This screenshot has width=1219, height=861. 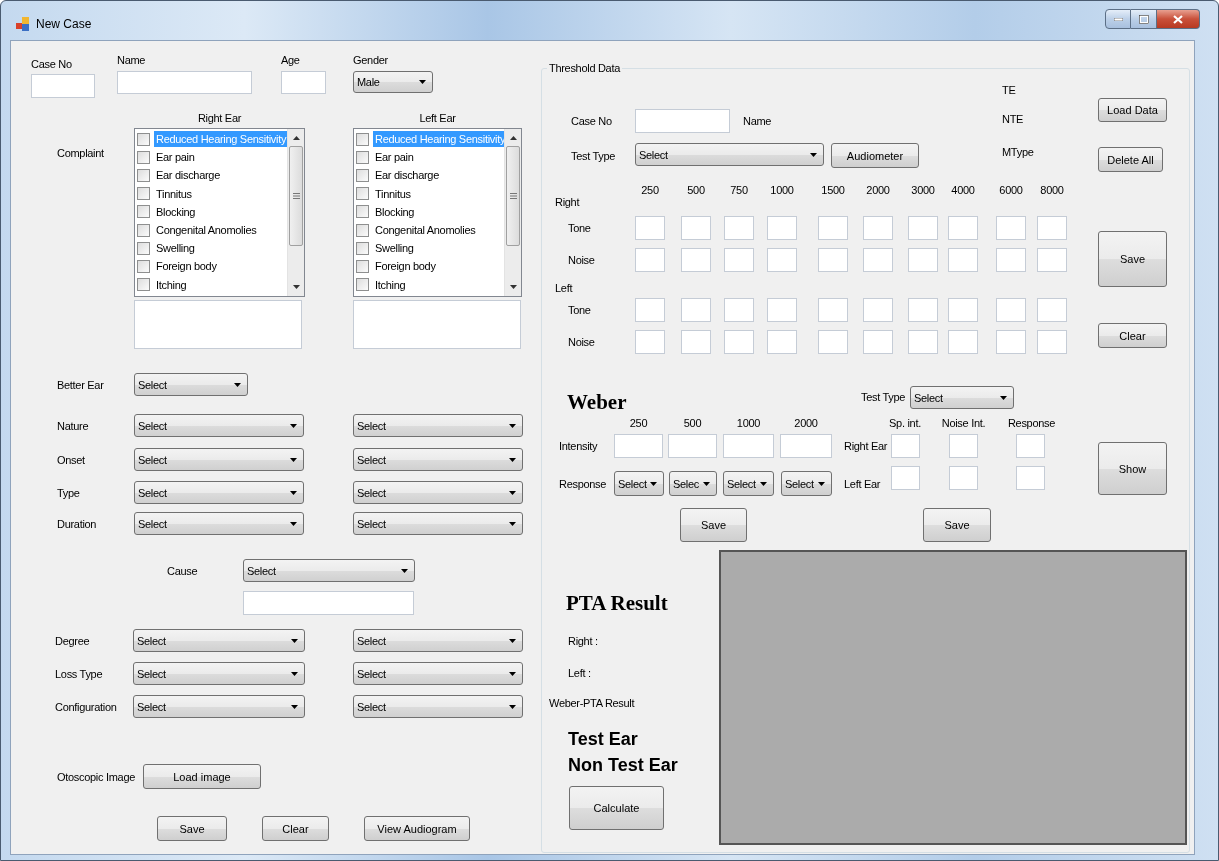 I want to click on maximize-button, so click(x=1144, y=19).